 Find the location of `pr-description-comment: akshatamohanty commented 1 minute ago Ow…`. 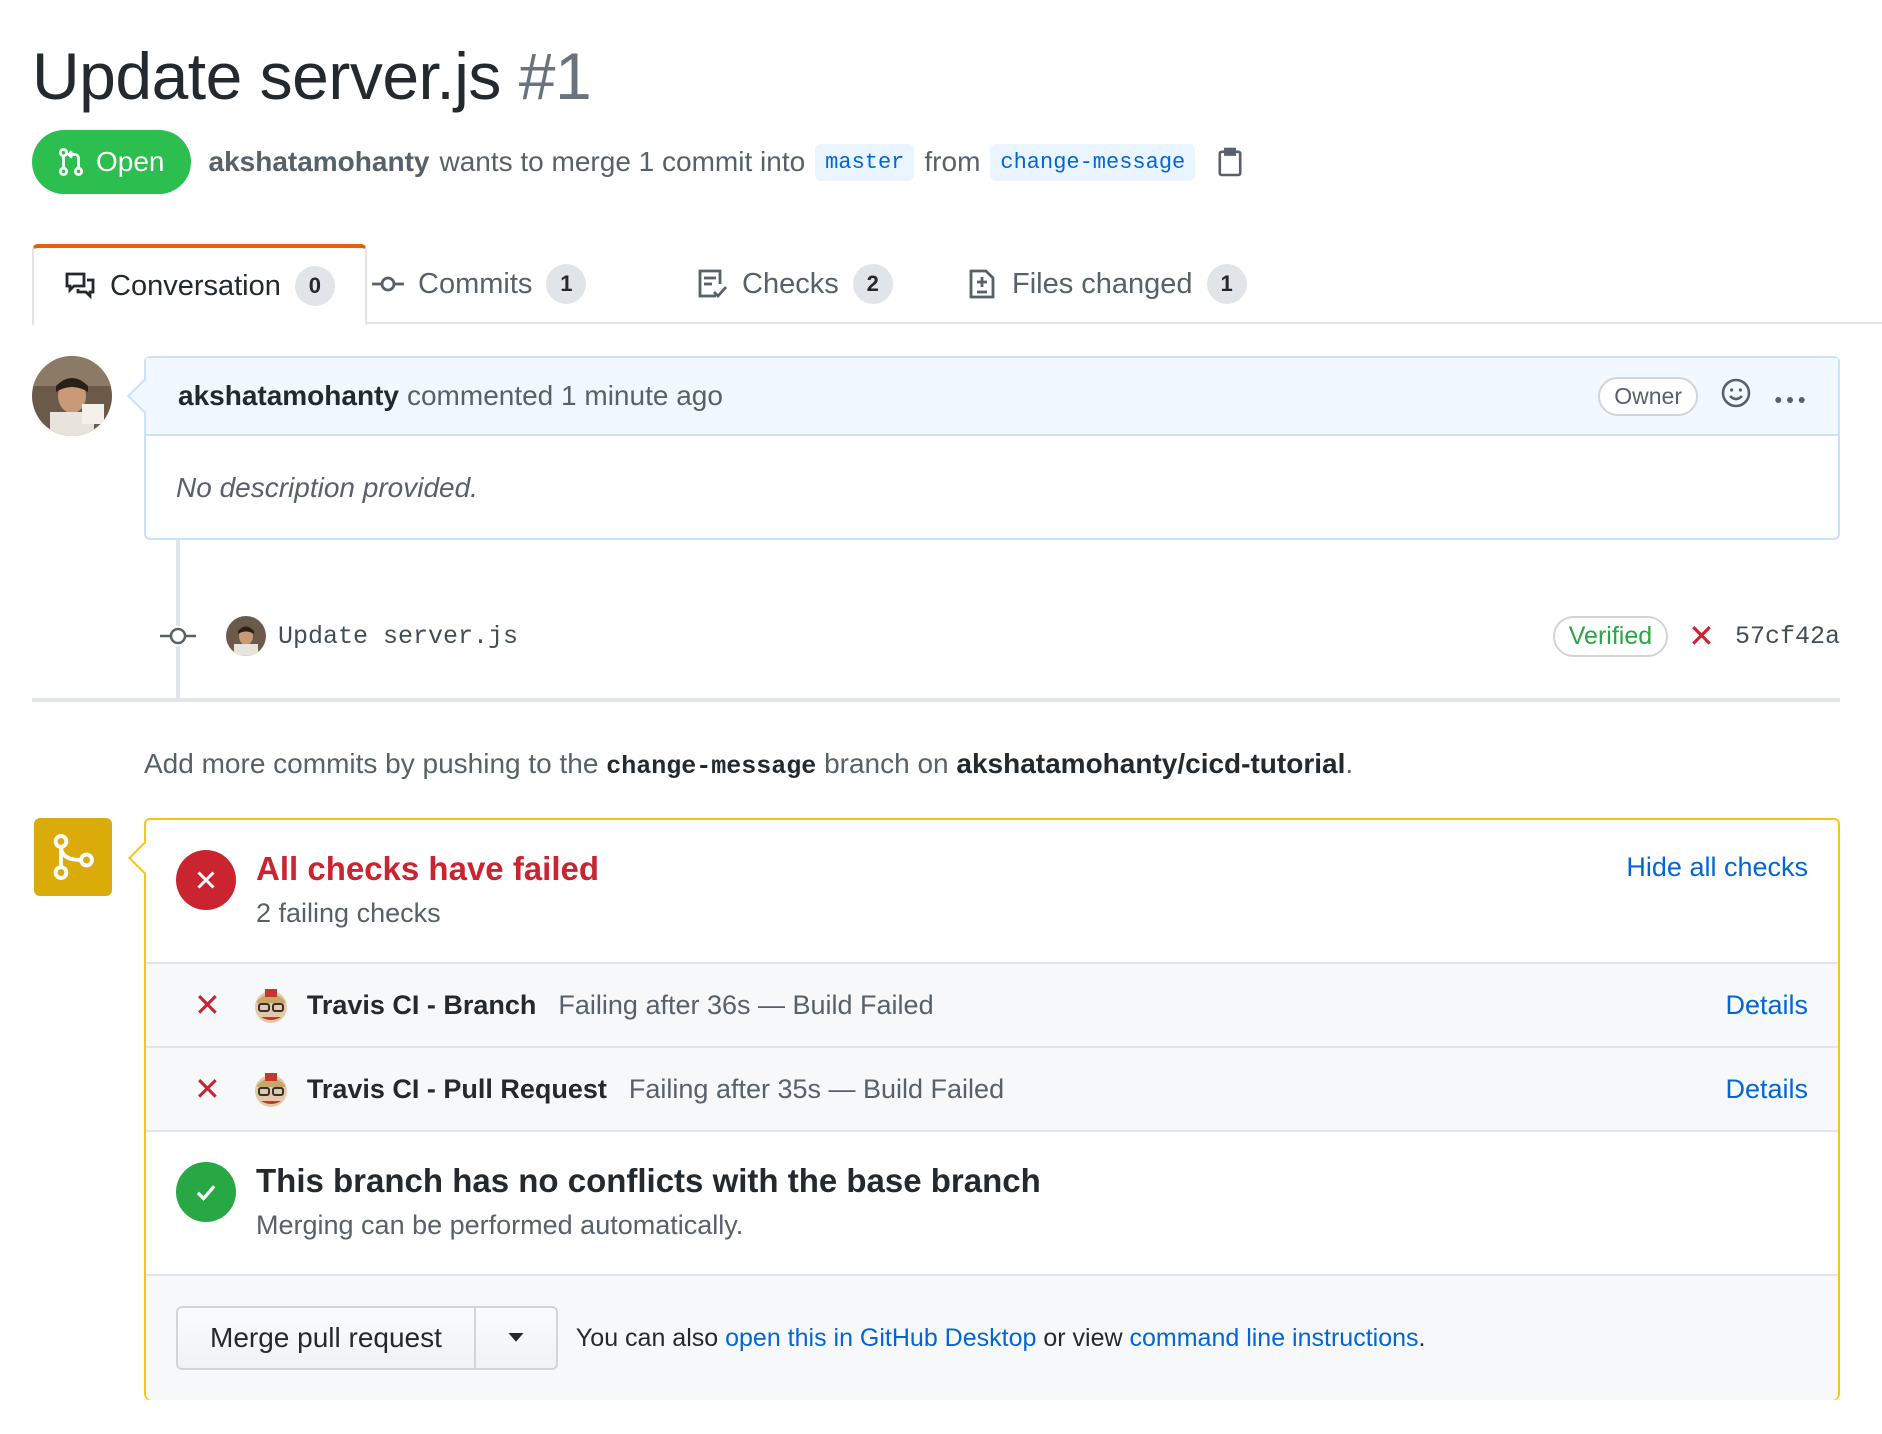

pr-description-comment: akshatamohanty commented 1 minute ago Ow… is located at coordinates (992, 448).